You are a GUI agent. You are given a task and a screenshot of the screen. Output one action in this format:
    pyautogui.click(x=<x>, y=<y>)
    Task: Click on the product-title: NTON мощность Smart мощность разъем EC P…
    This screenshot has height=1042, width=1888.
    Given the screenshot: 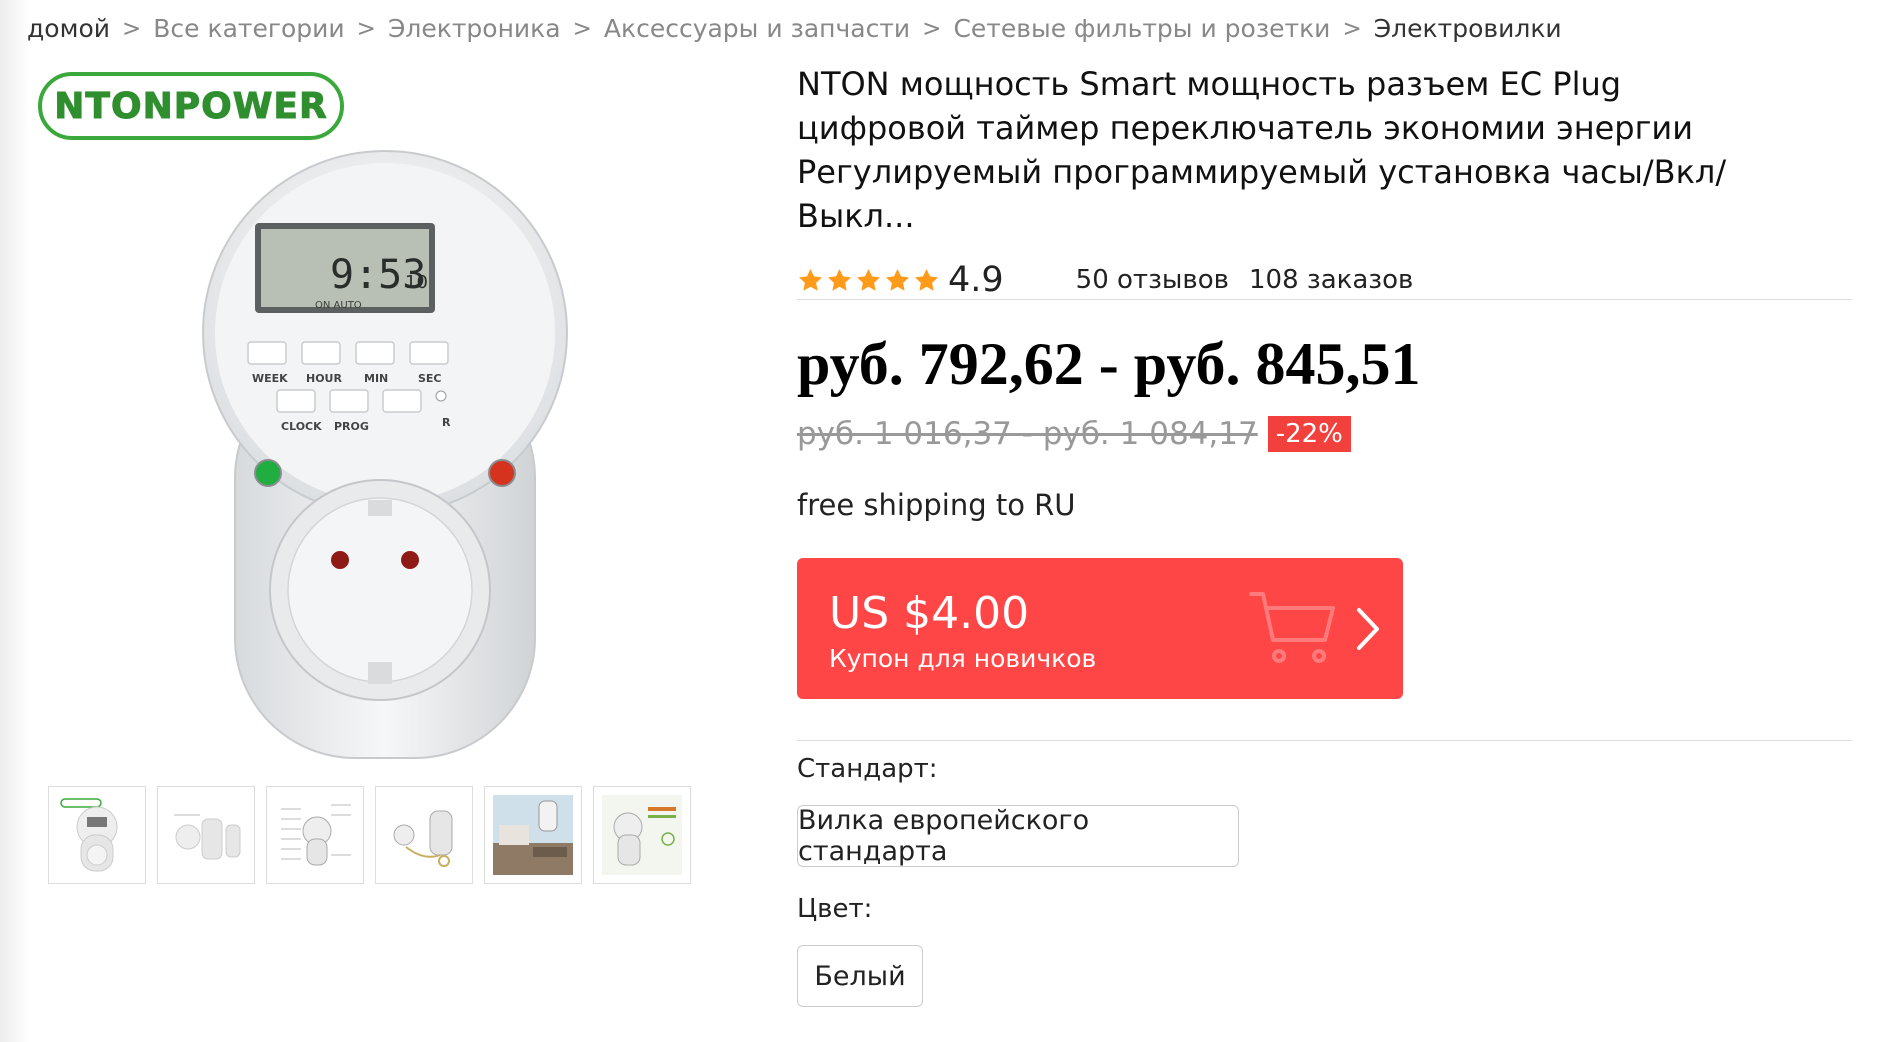 What is the action you would take?
    pyautogui.click(x=1262, y=150)
    